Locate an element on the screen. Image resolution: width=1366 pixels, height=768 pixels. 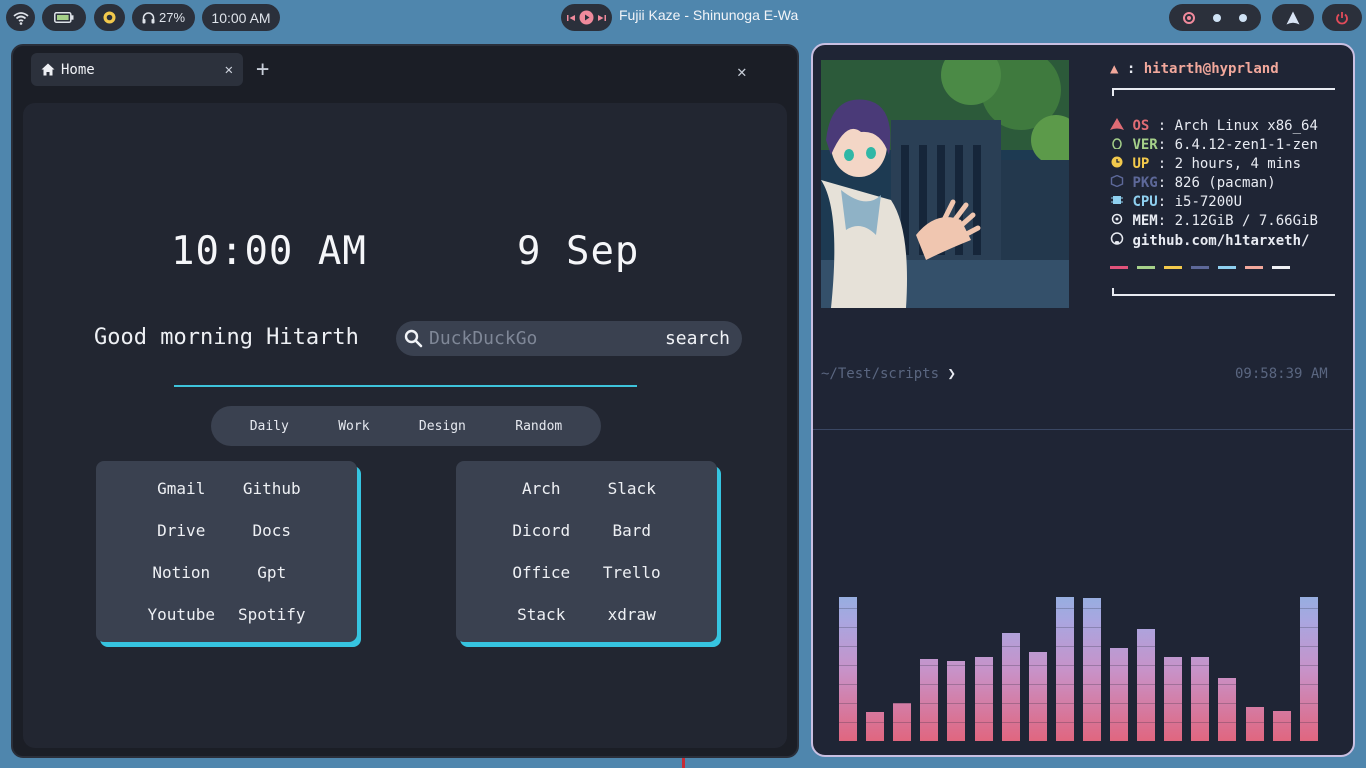
headphones-icon is located at coordinates (148, 17).